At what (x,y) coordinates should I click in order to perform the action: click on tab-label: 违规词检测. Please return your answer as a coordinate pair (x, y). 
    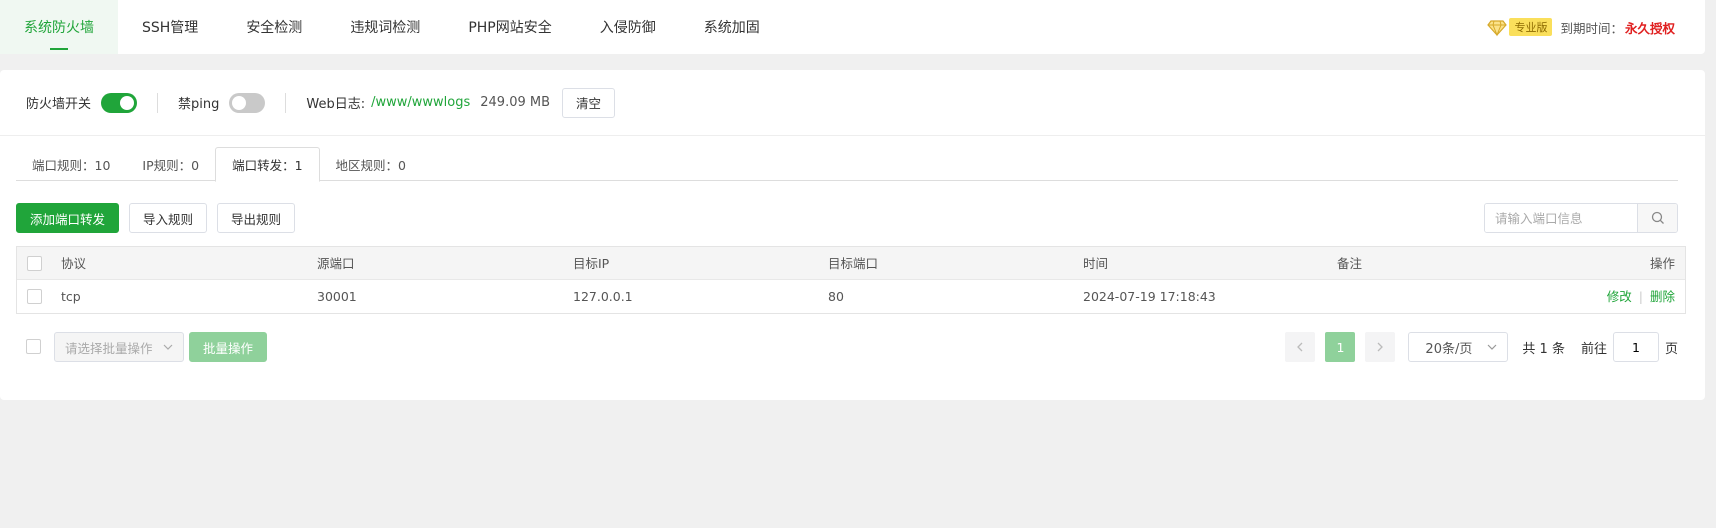
    Looking at the image, I should click on (385, 28).